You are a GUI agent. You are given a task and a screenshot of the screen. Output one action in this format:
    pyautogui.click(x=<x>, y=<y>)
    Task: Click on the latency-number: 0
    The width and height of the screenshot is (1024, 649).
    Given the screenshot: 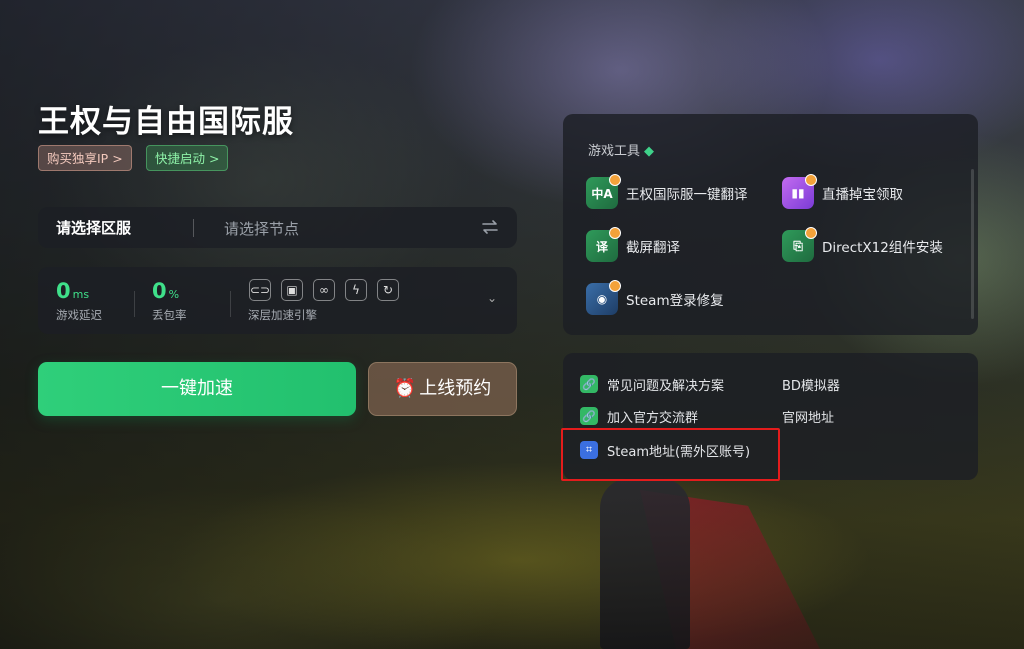 What is the action you would take?
    pyautogui.click(x=63, y=291)
    